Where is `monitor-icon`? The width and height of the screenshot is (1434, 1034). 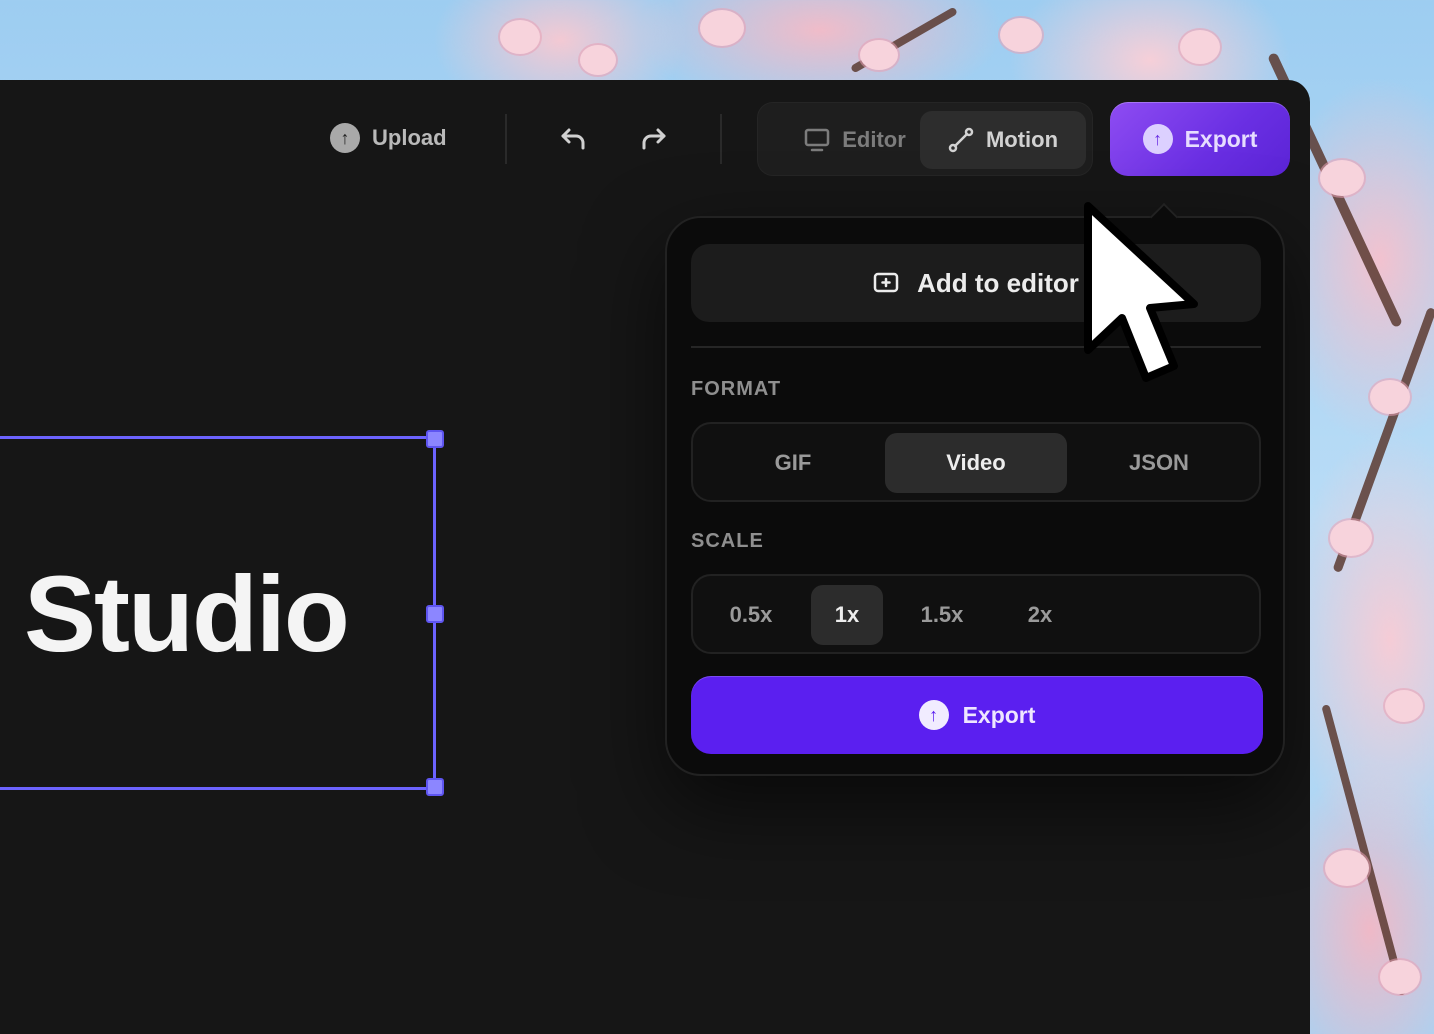 monitor-icon is located at coordinates (817, 140).